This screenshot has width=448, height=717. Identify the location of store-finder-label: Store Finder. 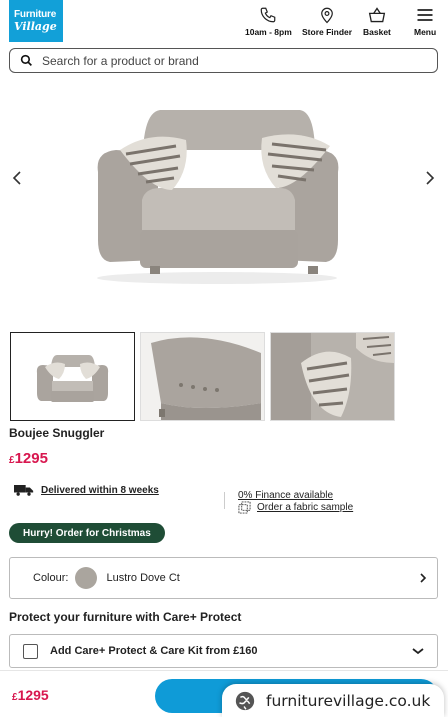
(327, 32).